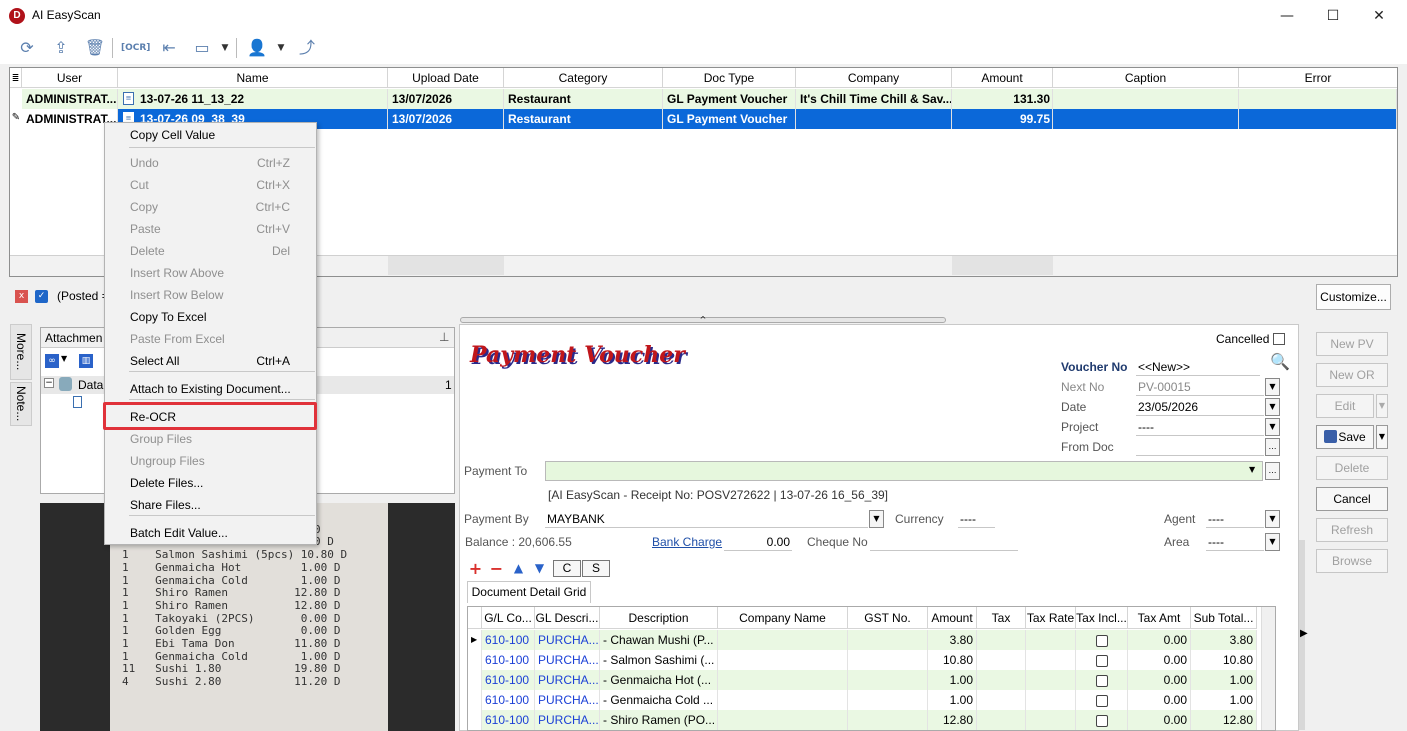 This screenshot has width=1407, height=731. What do you see at coordinates (1200, 447) in the screenshot?
I see `from-doc-field` at bounding box center [1200, 447].